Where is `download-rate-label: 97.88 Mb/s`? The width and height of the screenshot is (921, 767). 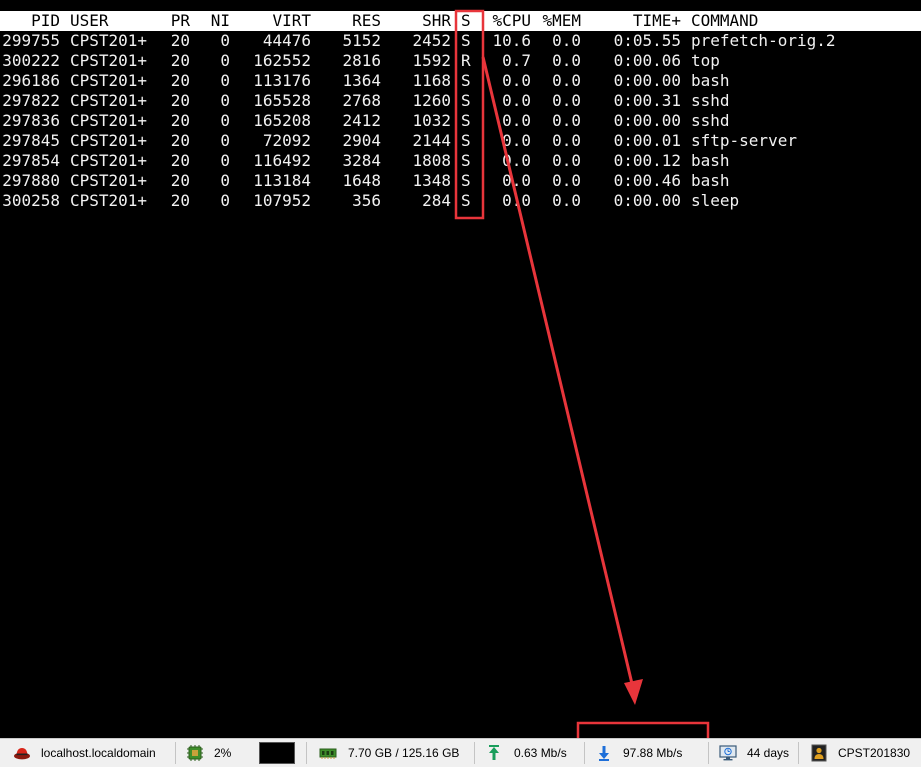
download-rate-label: 97.88 Mb/s is located at coordinates (652, 753).